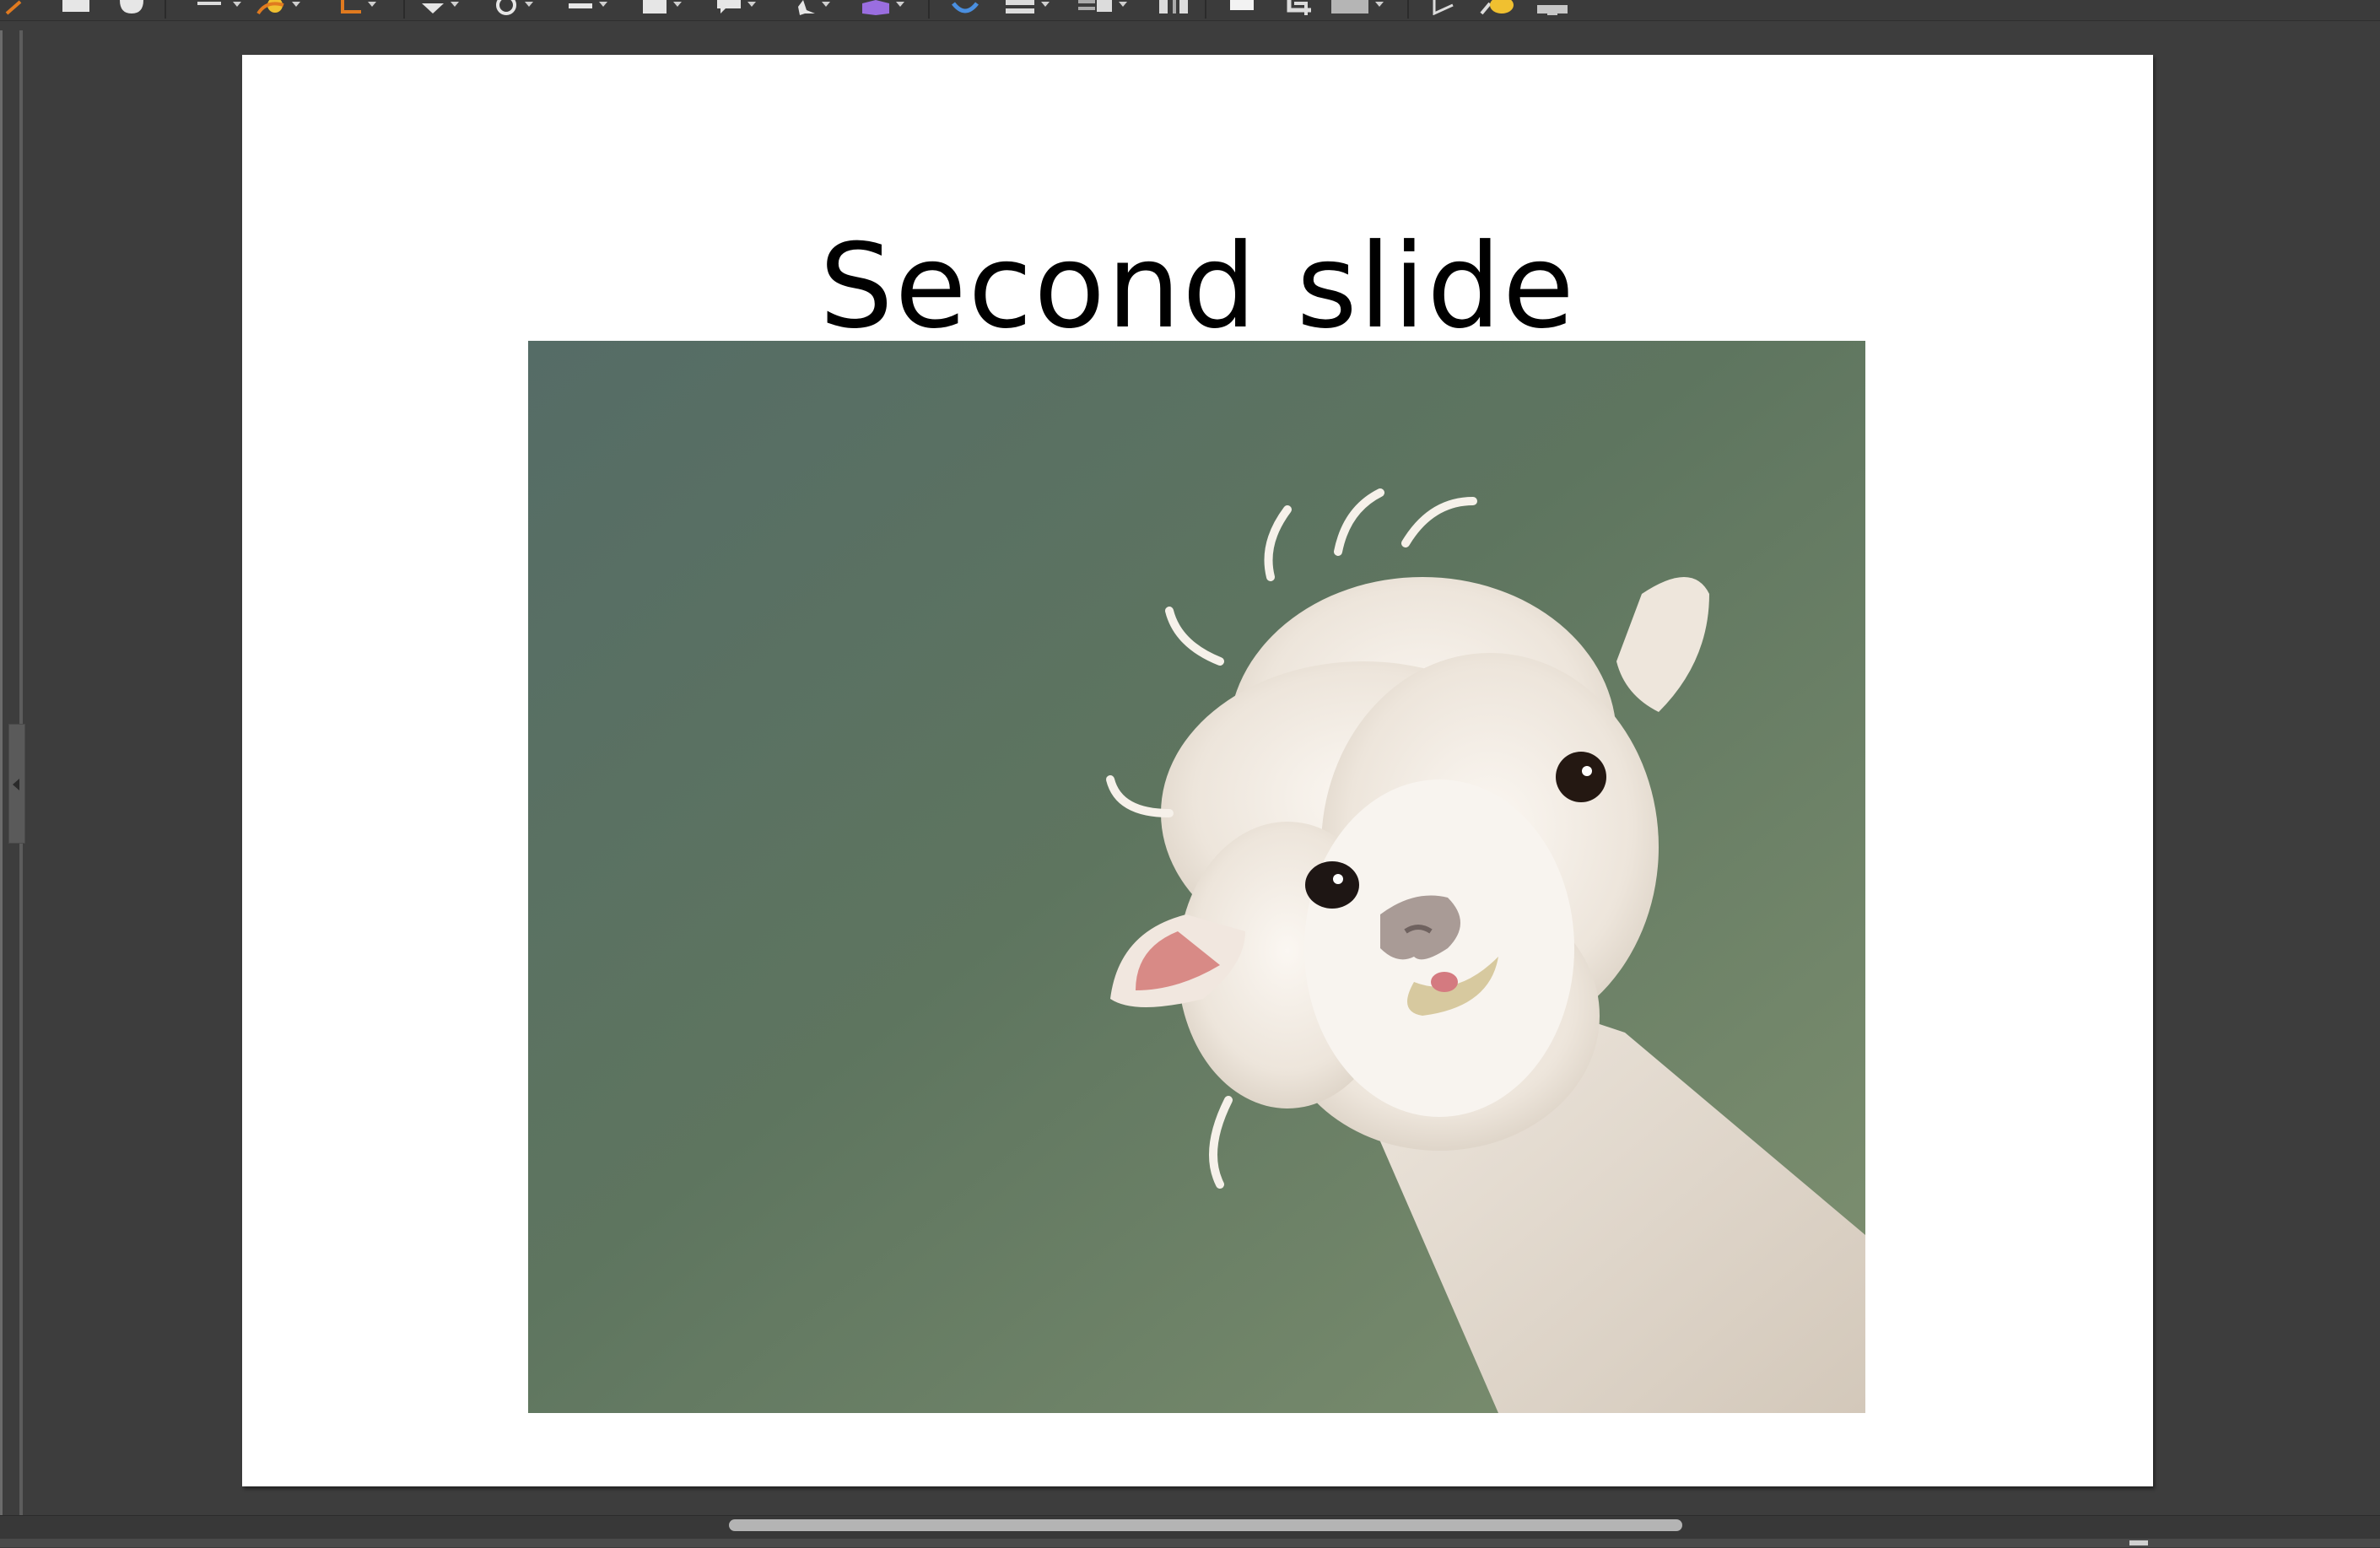 The width and height of the screenshot is (2380, 1548). I want to click on chevron-left-icon, so click(16, 784).